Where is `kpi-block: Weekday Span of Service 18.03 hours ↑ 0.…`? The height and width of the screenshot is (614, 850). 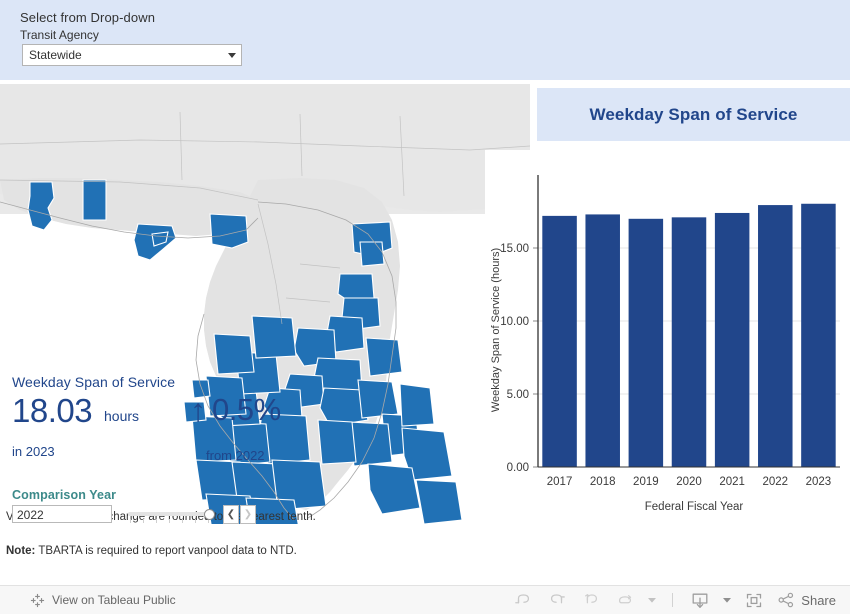
kpi-block: Weekday Span of Service 18.03 hours ↑ 0.… is located at coordinates (152, 418).